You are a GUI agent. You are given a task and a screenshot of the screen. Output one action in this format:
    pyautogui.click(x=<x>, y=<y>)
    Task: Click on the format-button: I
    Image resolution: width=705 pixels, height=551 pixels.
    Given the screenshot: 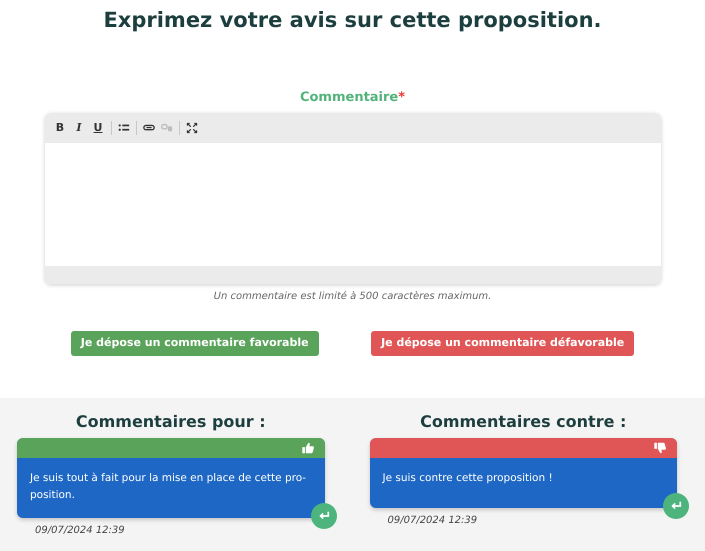 What is the action you would take?
    pyautogui.click(x=79, y=128)
    